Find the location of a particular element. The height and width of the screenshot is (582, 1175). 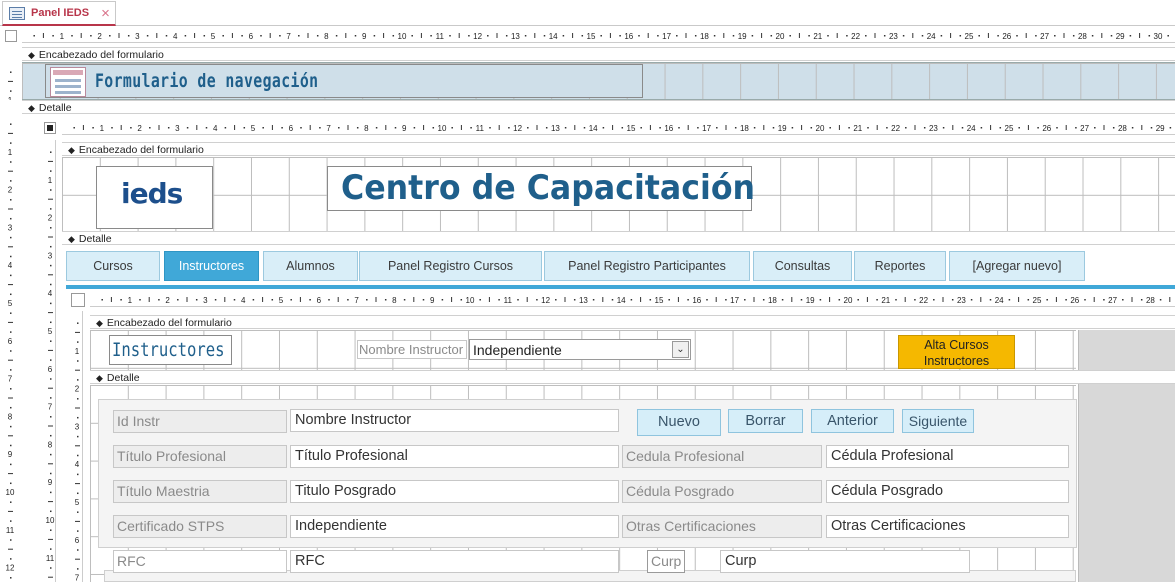

svg-text: 26 is located at coordinates (1074, 300).